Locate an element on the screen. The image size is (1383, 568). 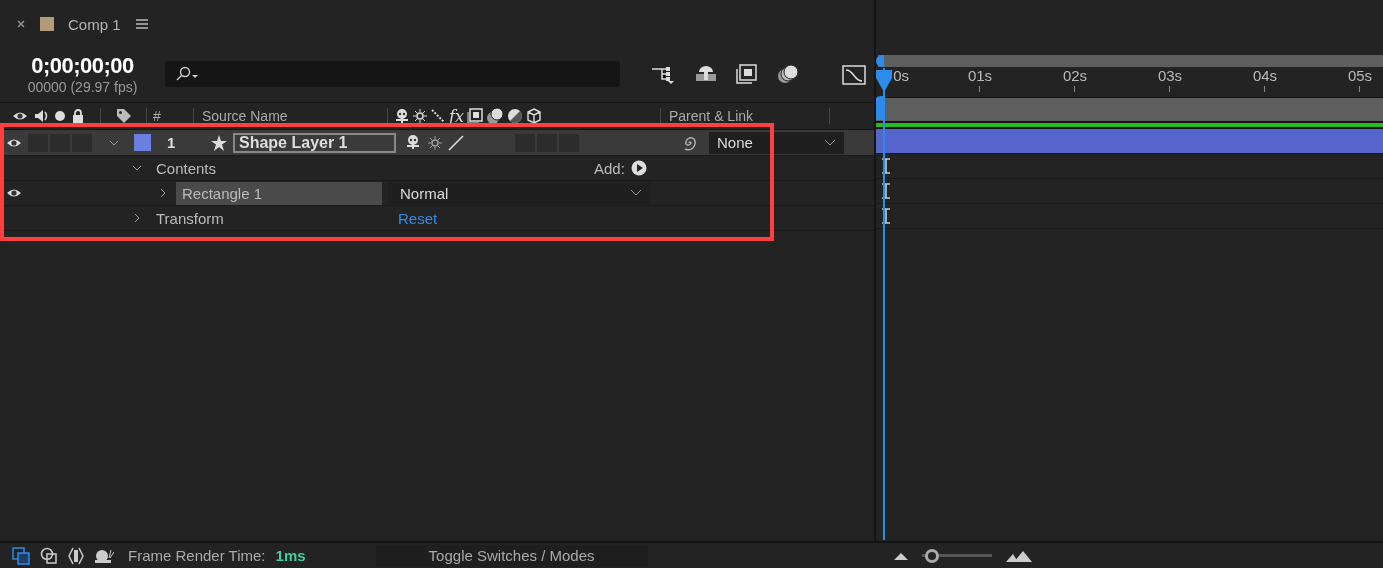
property-name: Transform is located at coordinates (277, 218).